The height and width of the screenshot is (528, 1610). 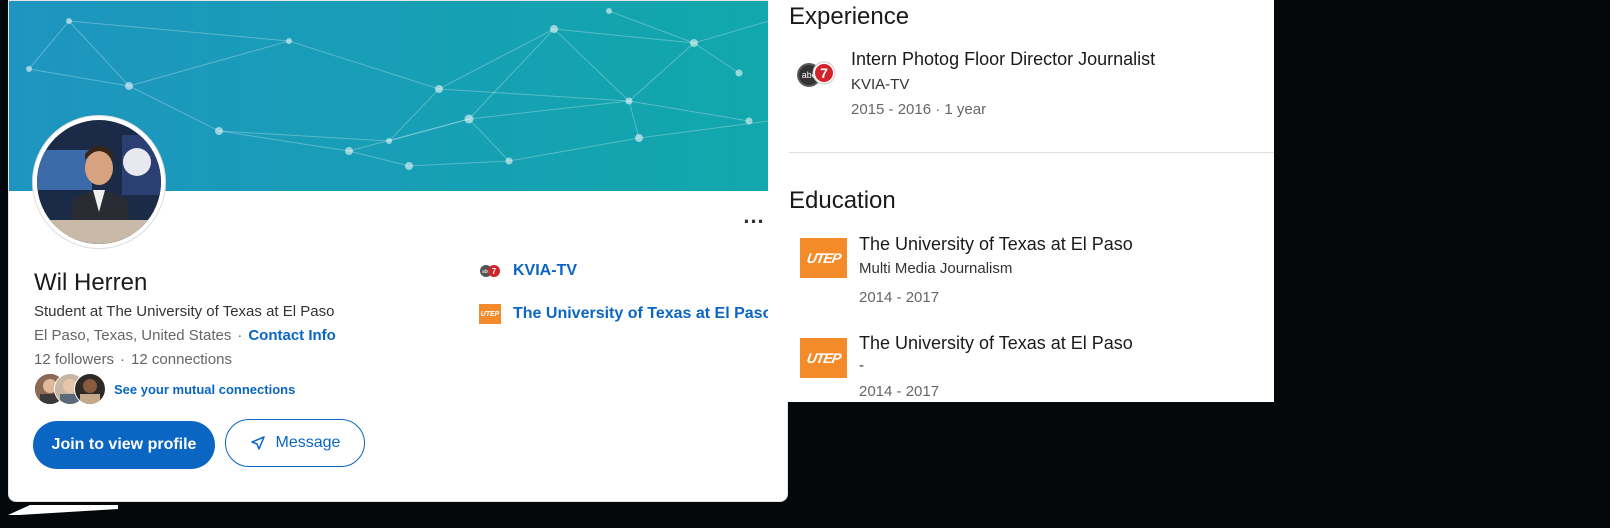 I want to click on connections-count: 12 connections, so click(x=181, y=359).